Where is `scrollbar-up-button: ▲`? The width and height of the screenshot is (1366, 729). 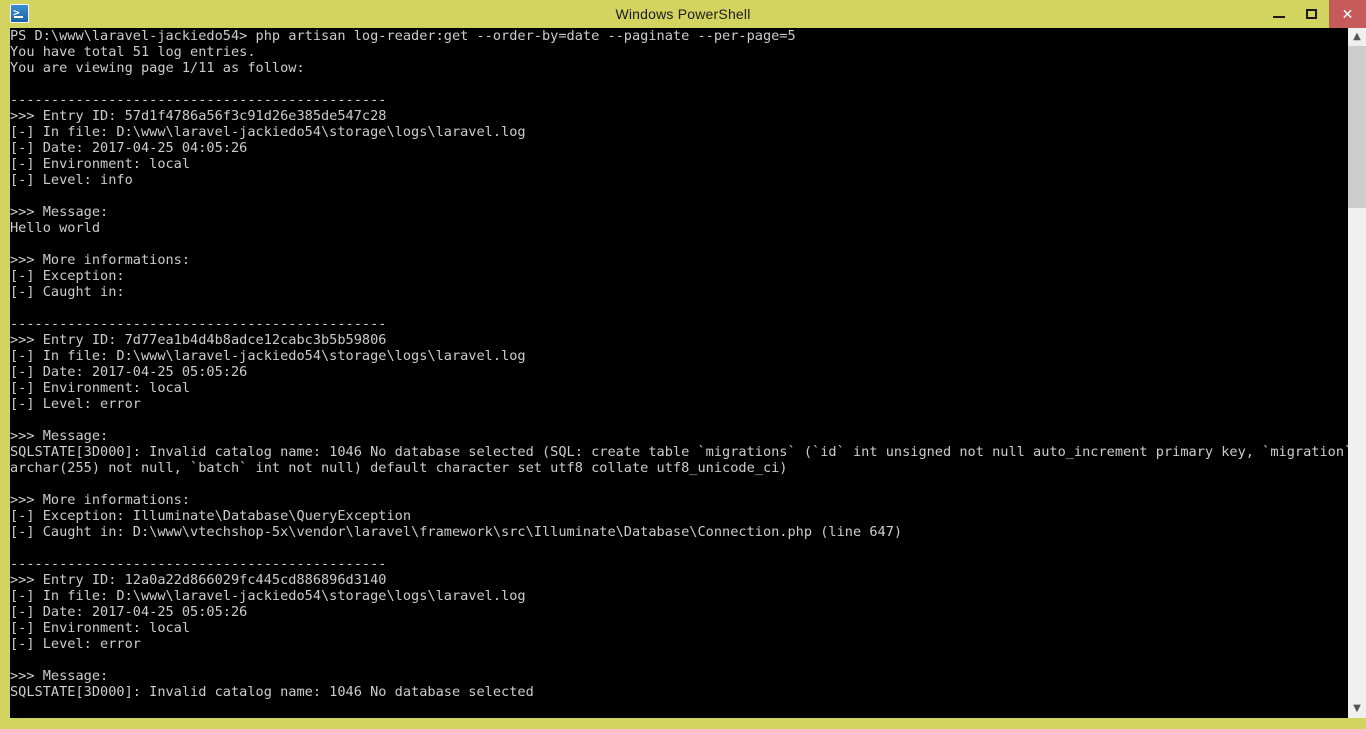 scrollbar-up-button: ▲ is located at coordinates (1357, 37).